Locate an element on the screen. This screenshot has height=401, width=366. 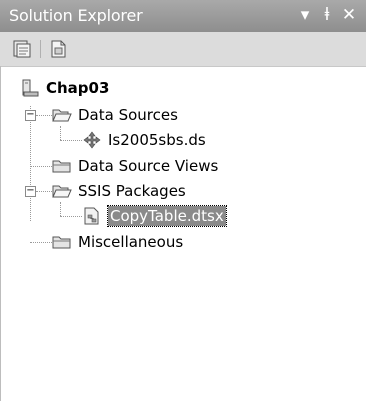
dropdown-arrow-icon: ▾ is located at coordinates (305, 15).